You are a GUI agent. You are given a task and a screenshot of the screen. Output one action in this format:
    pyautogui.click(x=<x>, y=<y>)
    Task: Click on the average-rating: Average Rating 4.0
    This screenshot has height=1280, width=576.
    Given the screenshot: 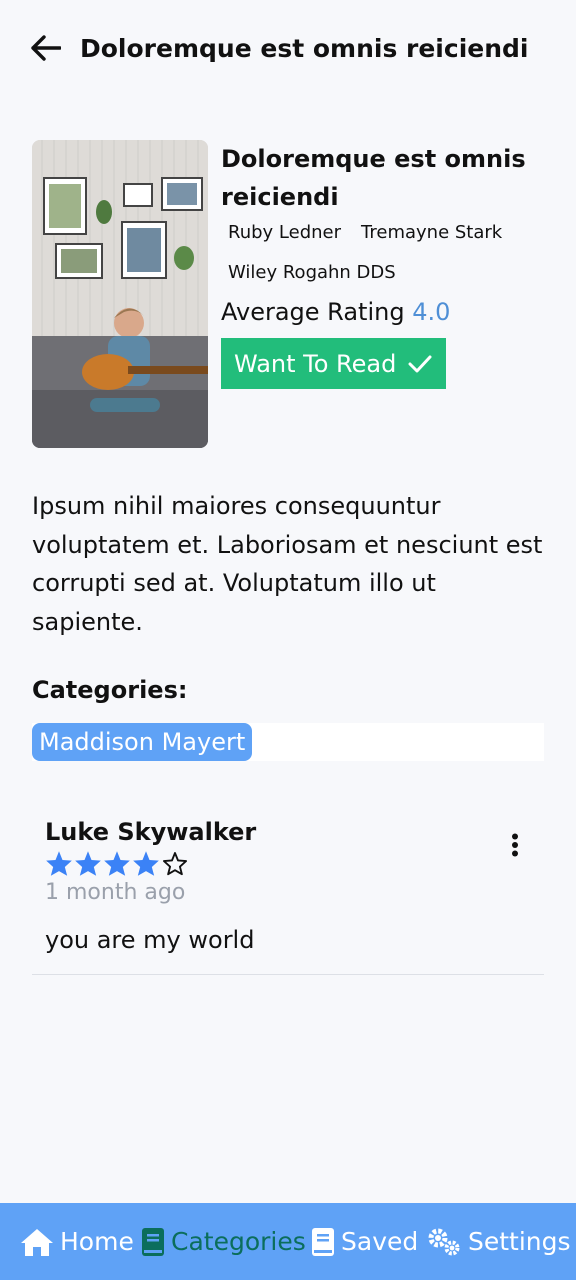 What is the action you would take?
    pyautogui.click(x=382, y=312)
    